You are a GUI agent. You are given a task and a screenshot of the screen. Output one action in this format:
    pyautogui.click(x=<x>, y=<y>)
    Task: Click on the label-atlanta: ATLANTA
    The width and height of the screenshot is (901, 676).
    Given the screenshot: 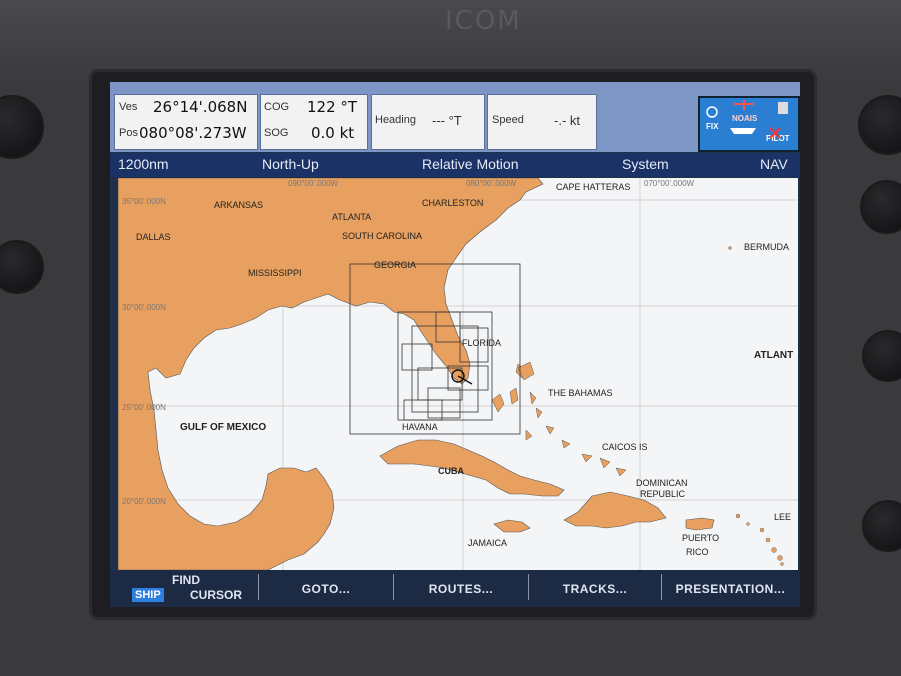 What is the action you would take?
    pyautogui.click(x=351, y=217)
    